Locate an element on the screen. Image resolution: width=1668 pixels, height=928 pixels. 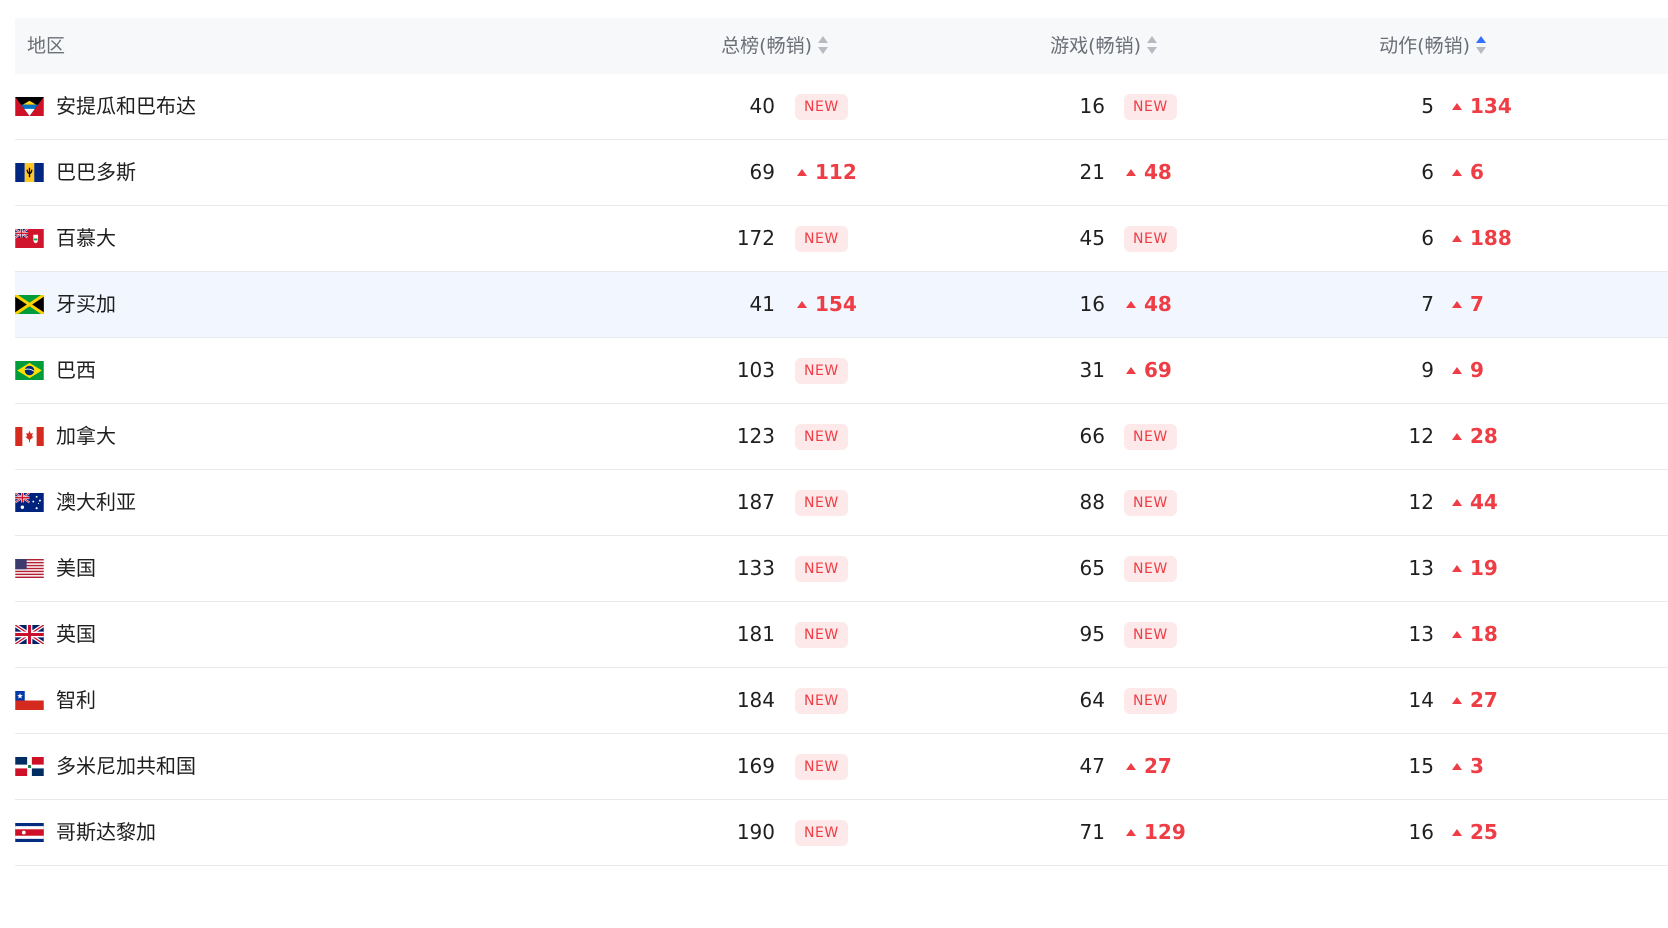
region-name: 美国 is located at coordinates (76, 568).